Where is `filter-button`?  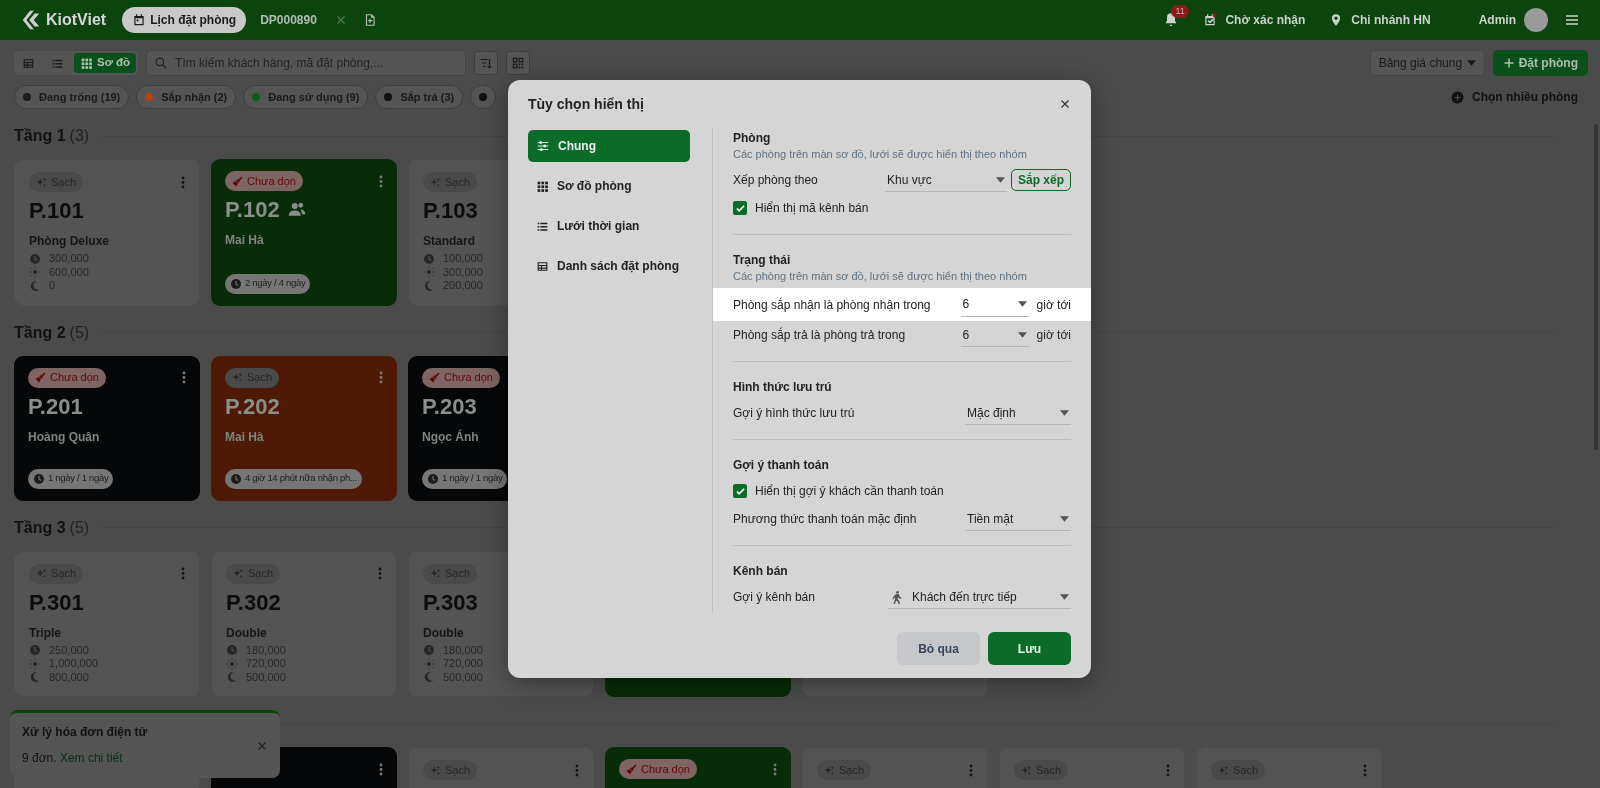
filter-button is located at coordinates (486, 63).